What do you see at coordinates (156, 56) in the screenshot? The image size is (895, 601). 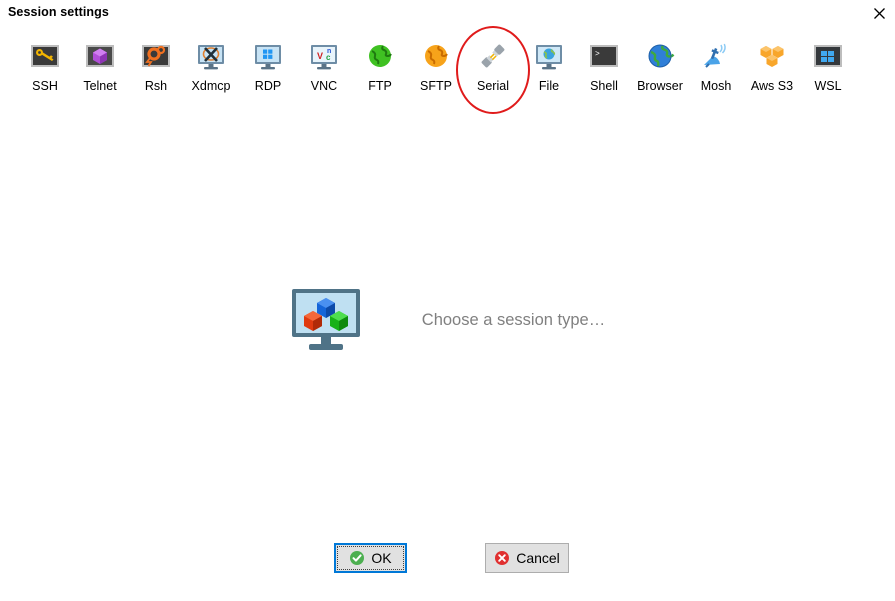 I see `rsh-gears-icon` at bounding box center [156, 56].